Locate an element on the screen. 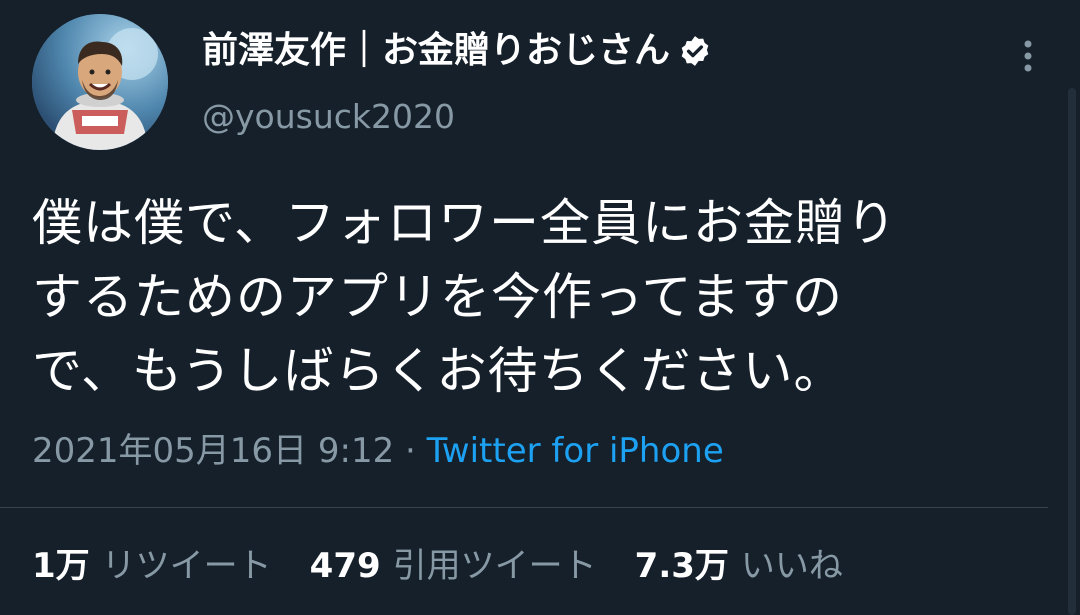 This screenshot has width=1080, height=615. display-name: 前澤友作｜お金贈りおじさん is located at coordinates (457, 51).